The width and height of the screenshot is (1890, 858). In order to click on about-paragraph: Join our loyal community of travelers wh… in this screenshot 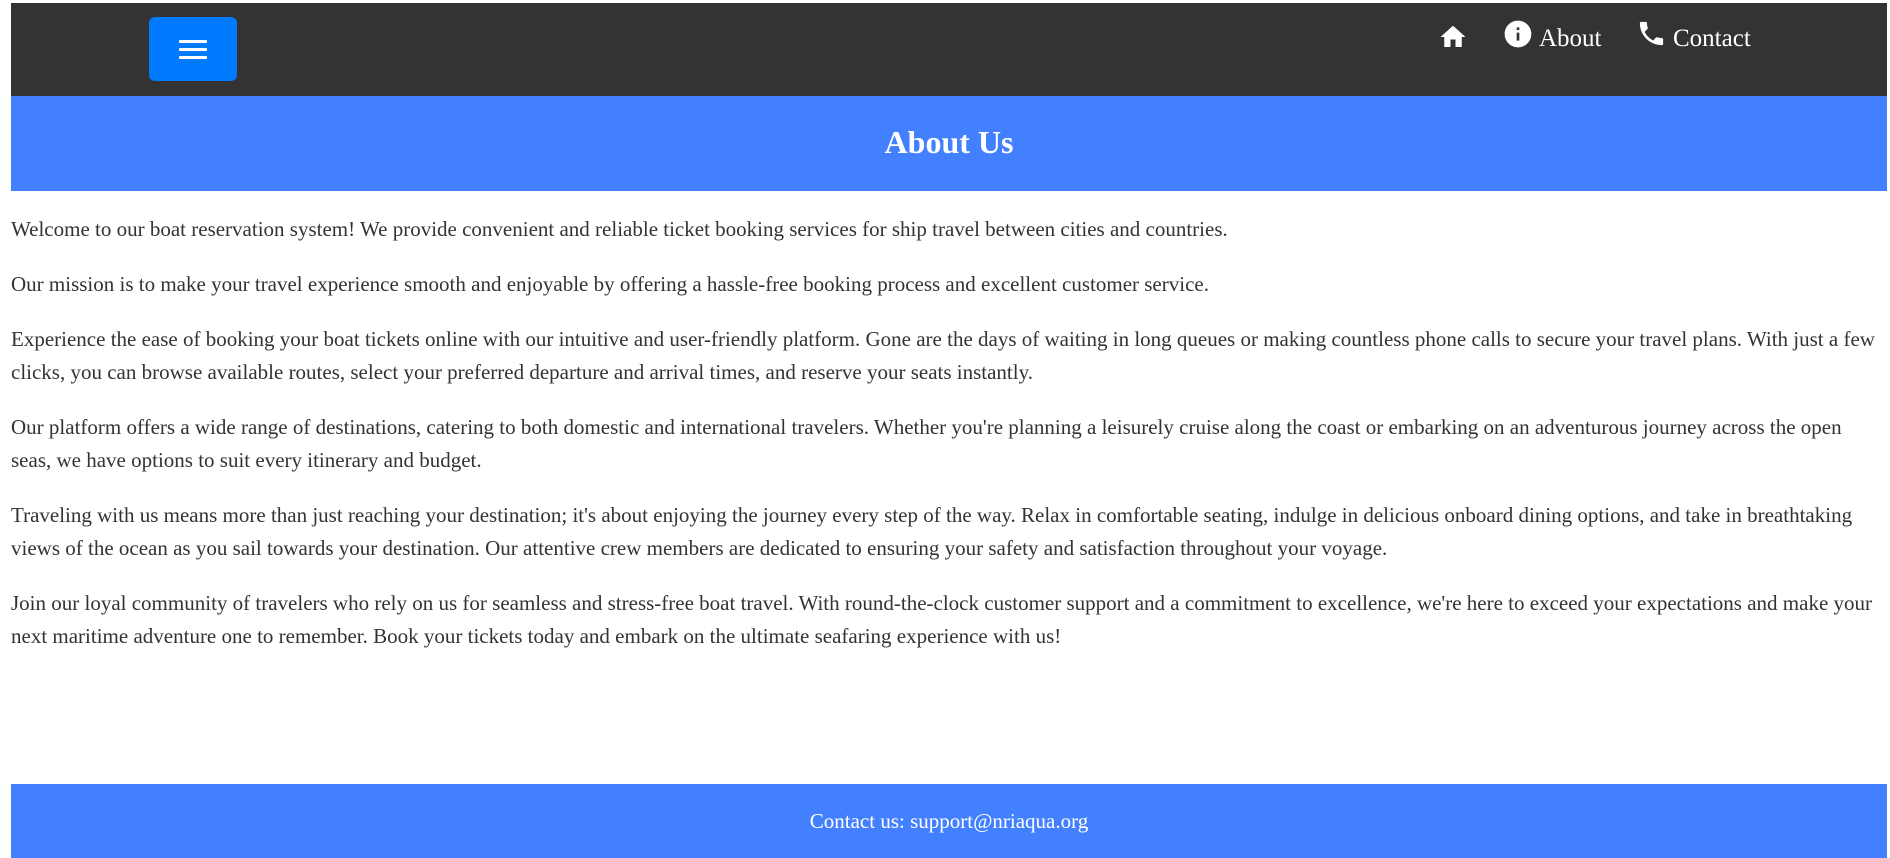, I will do `click(942, 619)`.